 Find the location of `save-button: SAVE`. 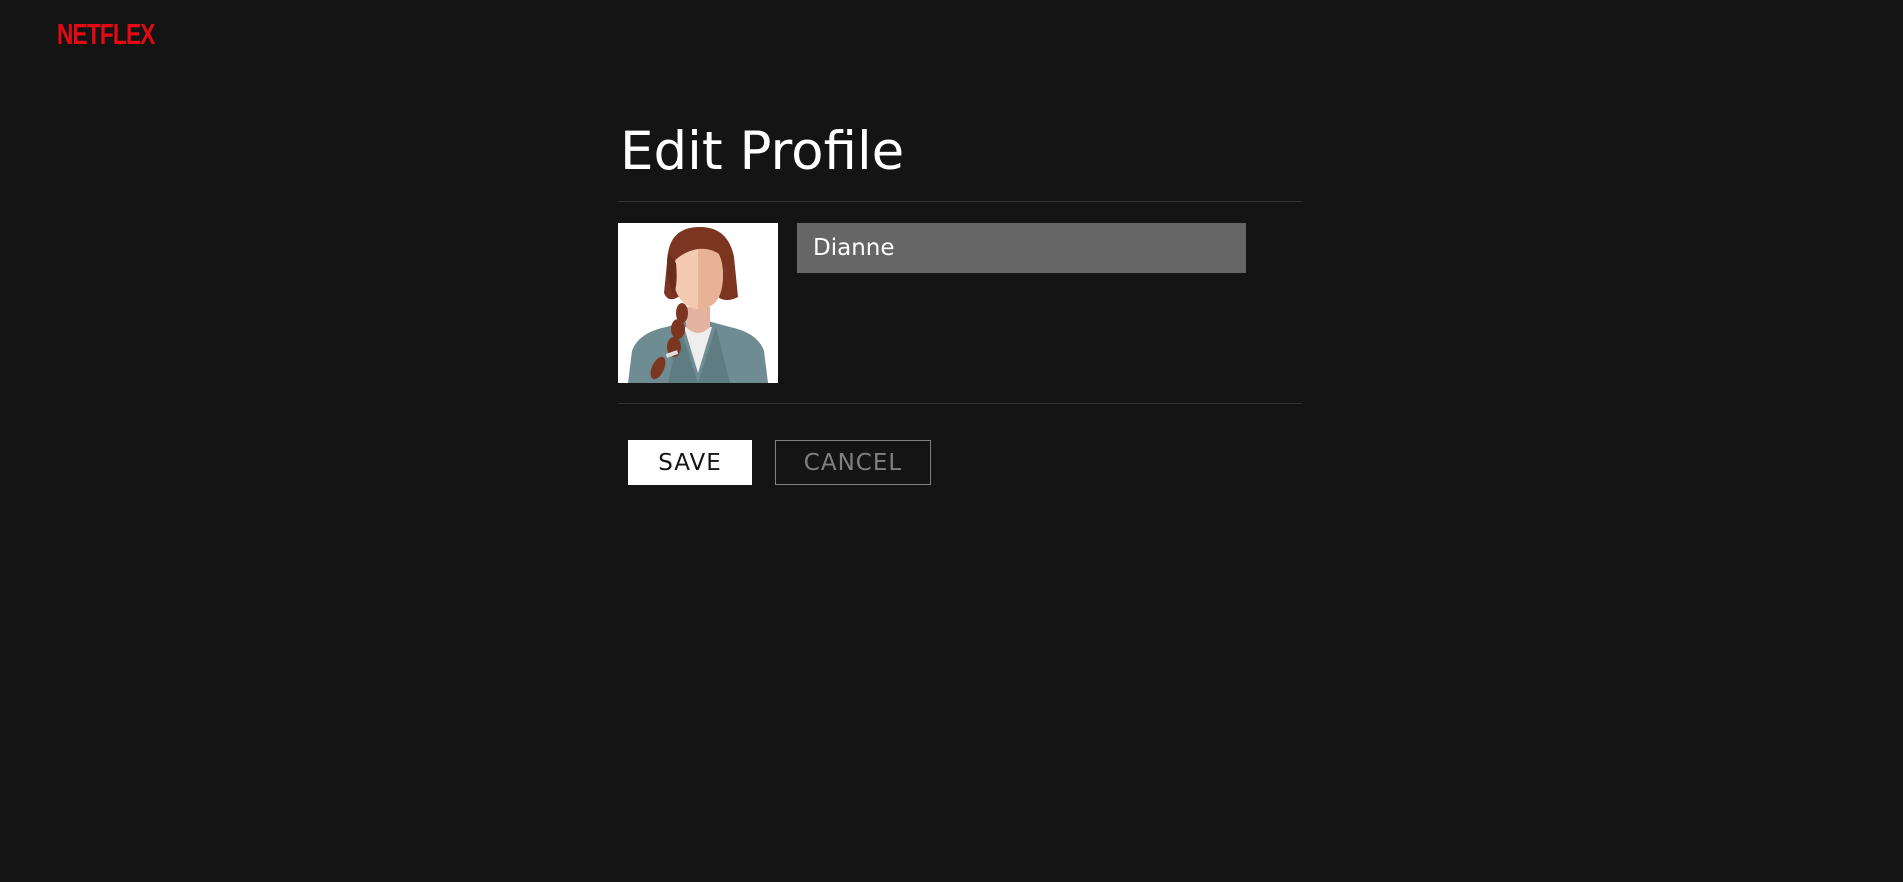

save-button: SAVE is located at coordinates (690, 462).